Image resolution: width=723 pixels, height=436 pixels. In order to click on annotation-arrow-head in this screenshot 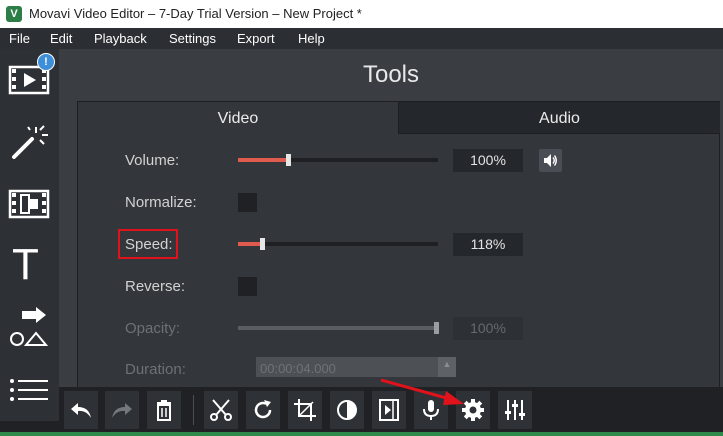, I will do `click(453, 398)`.